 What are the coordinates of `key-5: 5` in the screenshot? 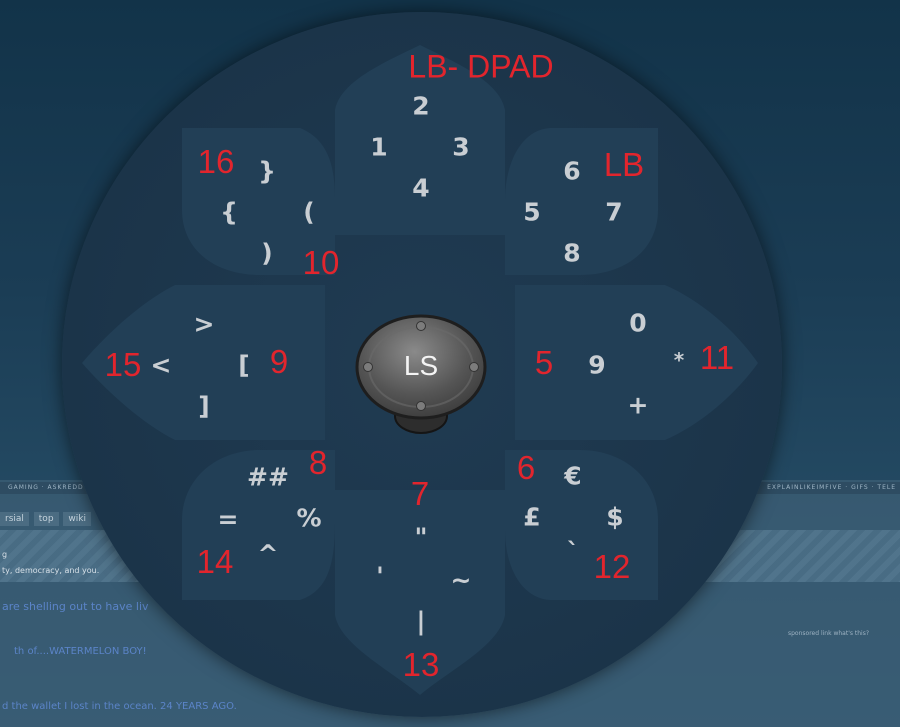 It's located at (532, 212).